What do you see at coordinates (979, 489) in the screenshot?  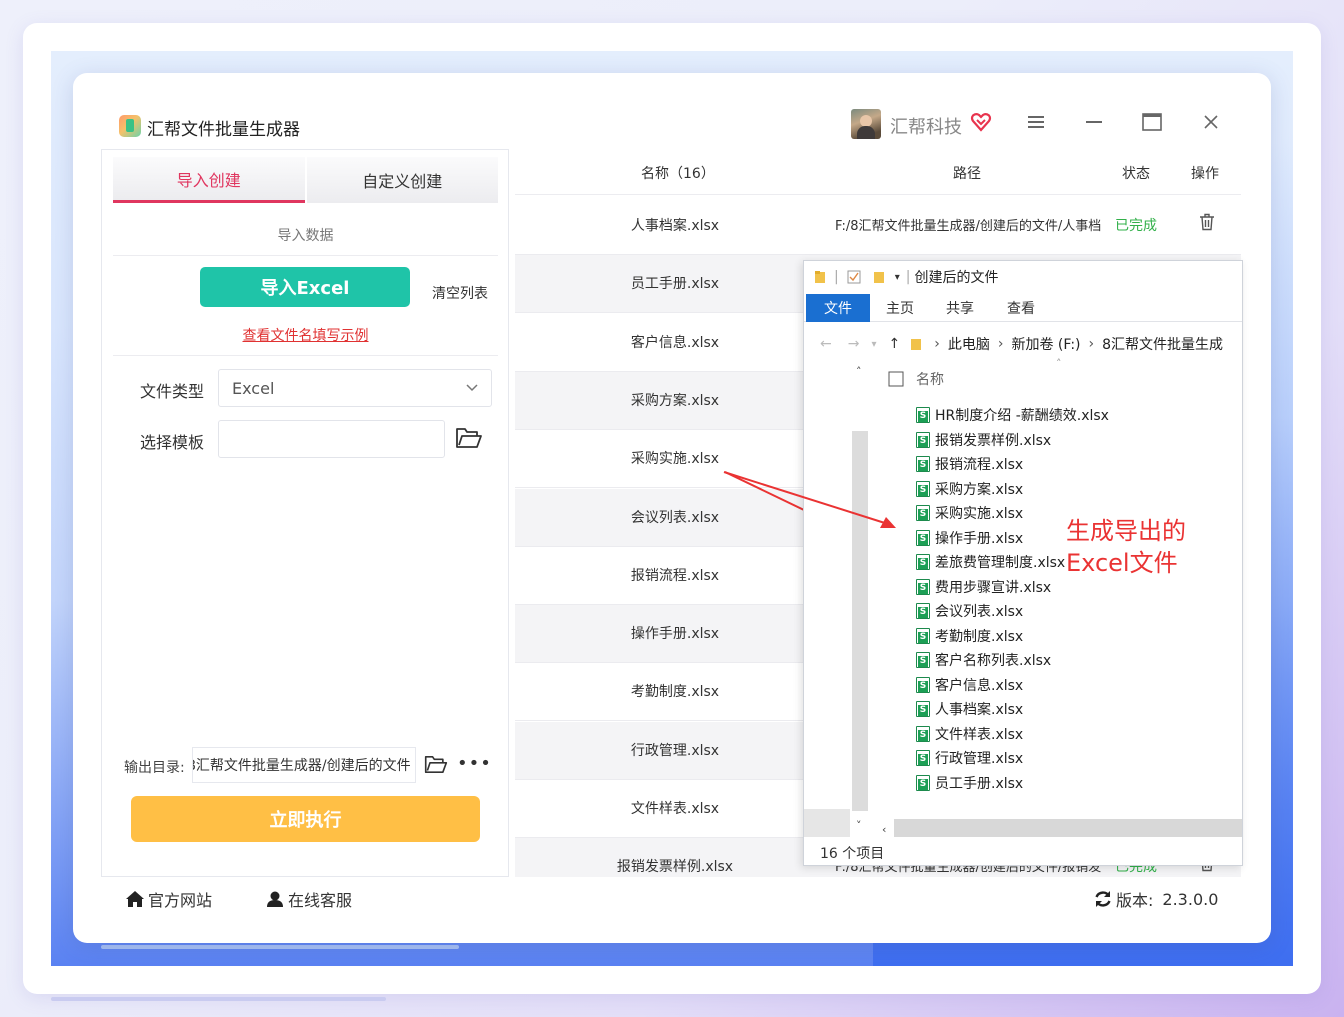 I see `file-name: 采购方案.xlsx` at bounding box center [979, 489].